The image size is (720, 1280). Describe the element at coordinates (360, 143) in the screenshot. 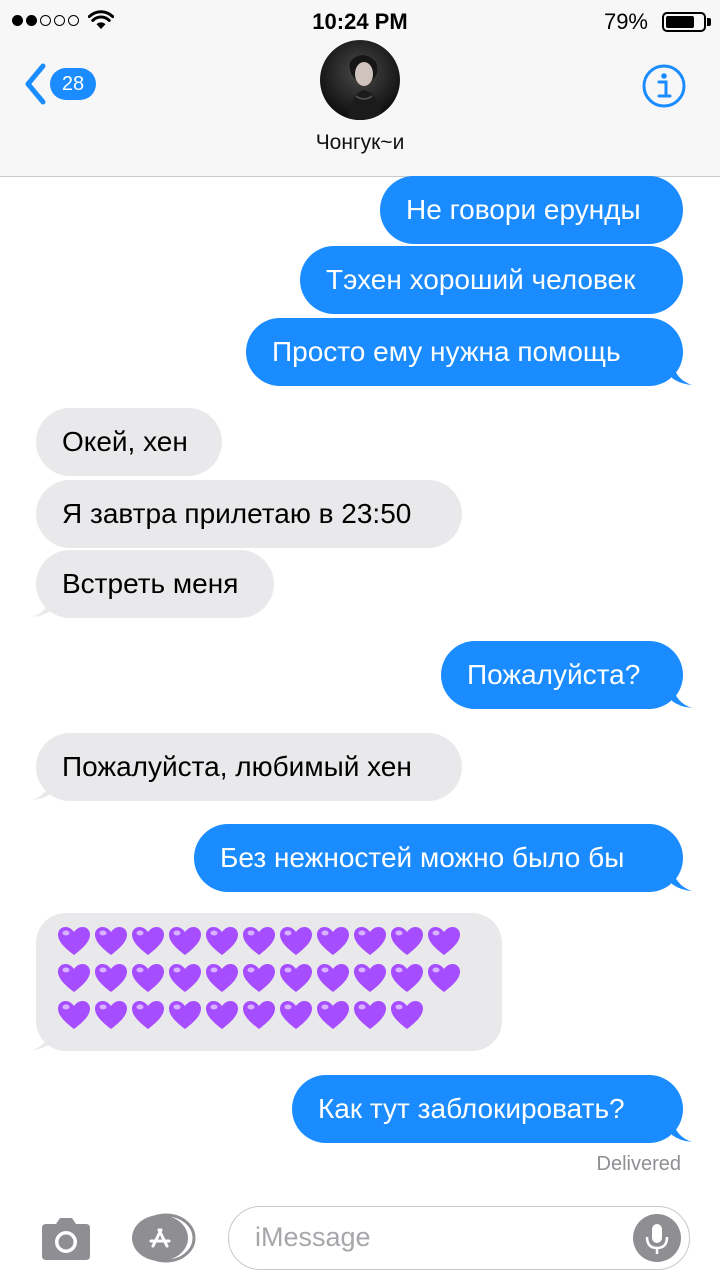

I see `contact-name: Чонгук~и` at that location.